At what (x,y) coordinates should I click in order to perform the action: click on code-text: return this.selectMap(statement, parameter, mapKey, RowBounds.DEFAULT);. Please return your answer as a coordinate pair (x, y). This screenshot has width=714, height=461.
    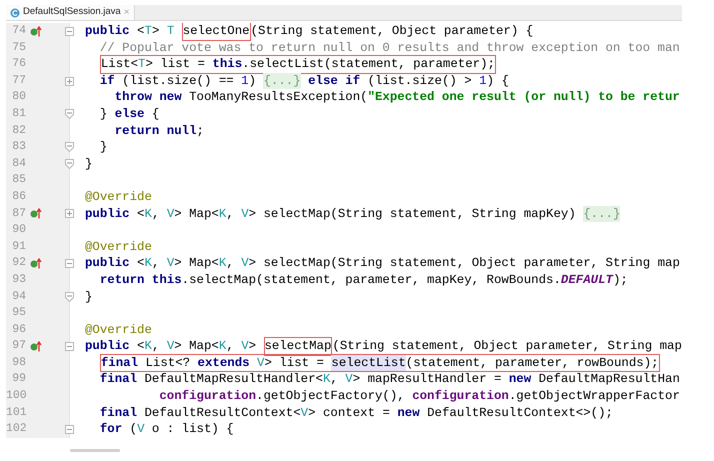
    Looking at the image, I should click on (363, 280).